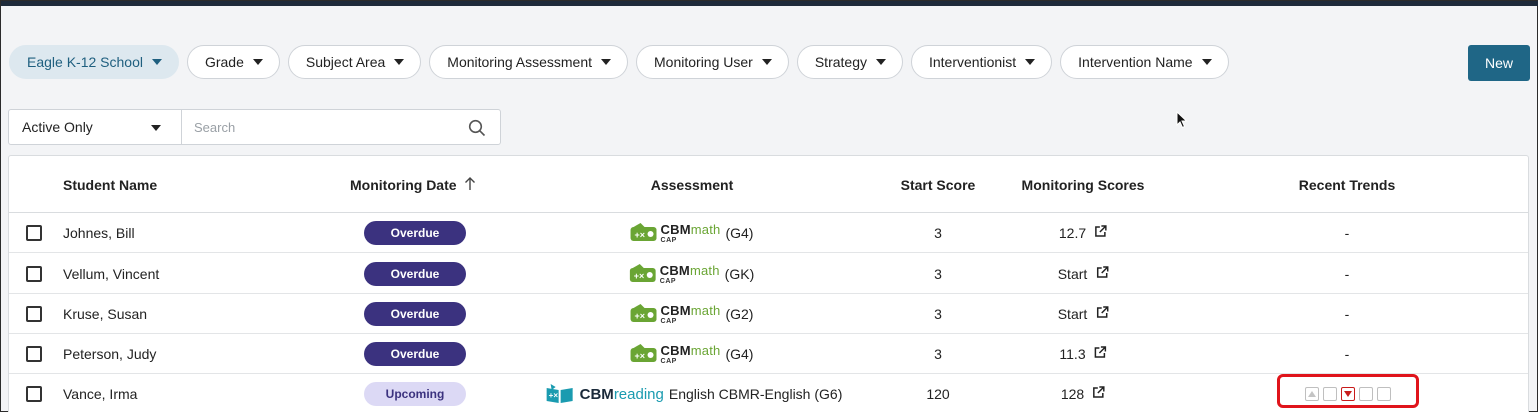 This screenshot has height=412, width=1538. What do you see at coordinates (981, 62) in the screenshot?
I see `filter-interventionist: Interventionist` at bounding box center [981, 62].